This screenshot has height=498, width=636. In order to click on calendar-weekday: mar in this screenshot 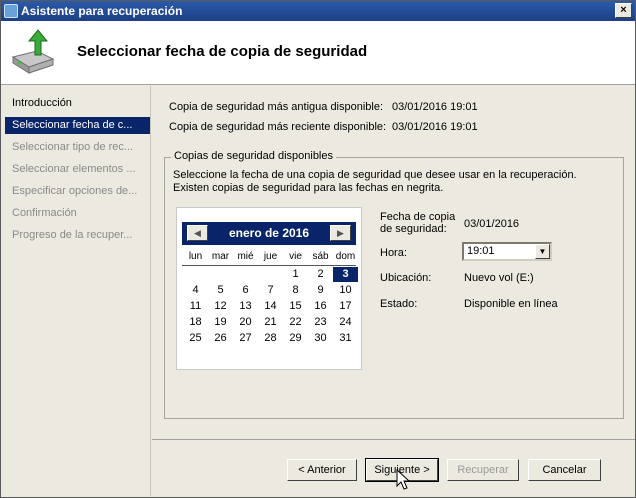, I will do `click(220, 256)`.